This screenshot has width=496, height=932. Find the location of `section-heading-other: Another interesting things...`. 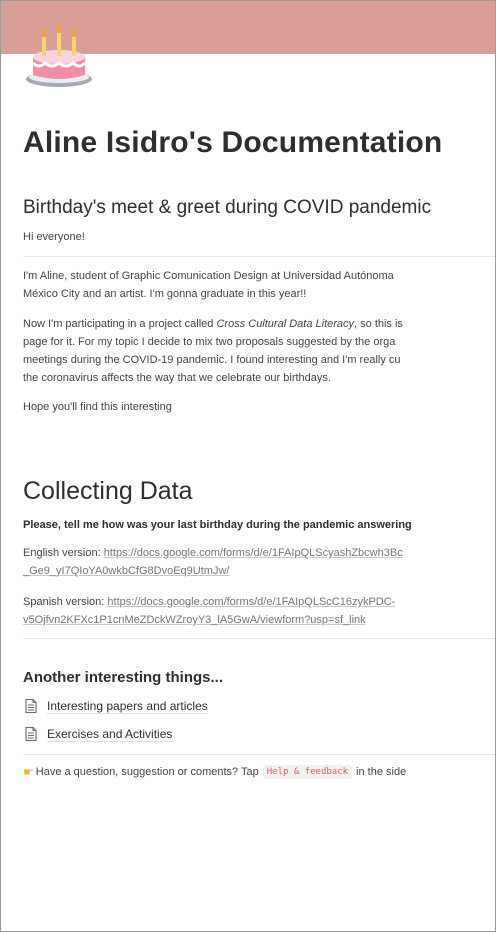

section-heading-other: Another interesting things... is located at coordinates (123, 677).